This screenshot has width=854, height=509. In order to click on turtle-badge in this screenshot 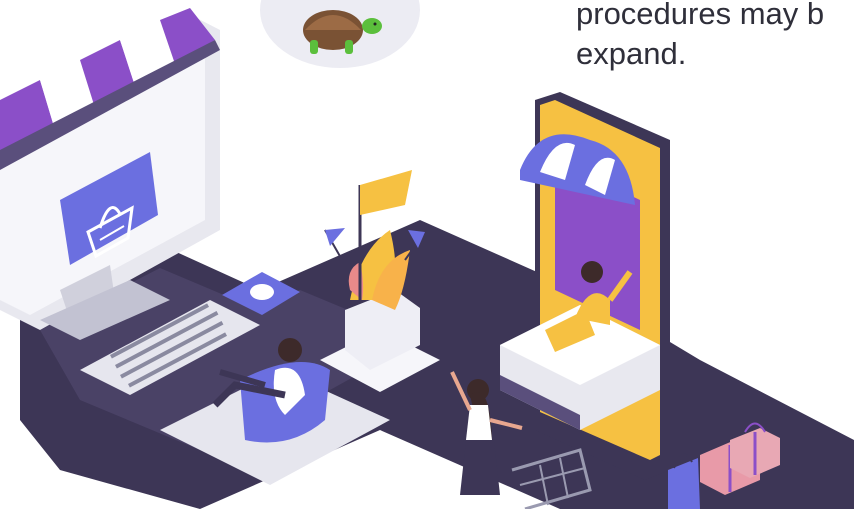, I will do `click(340, 34)`.